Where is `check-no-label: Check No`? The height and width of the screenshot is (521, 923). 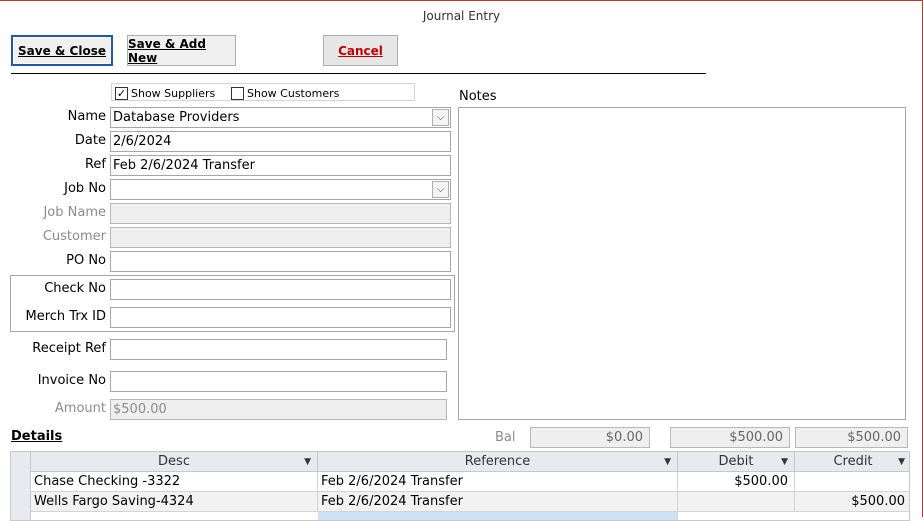
check-no-label: Check No is located at coordinates (75, 288).